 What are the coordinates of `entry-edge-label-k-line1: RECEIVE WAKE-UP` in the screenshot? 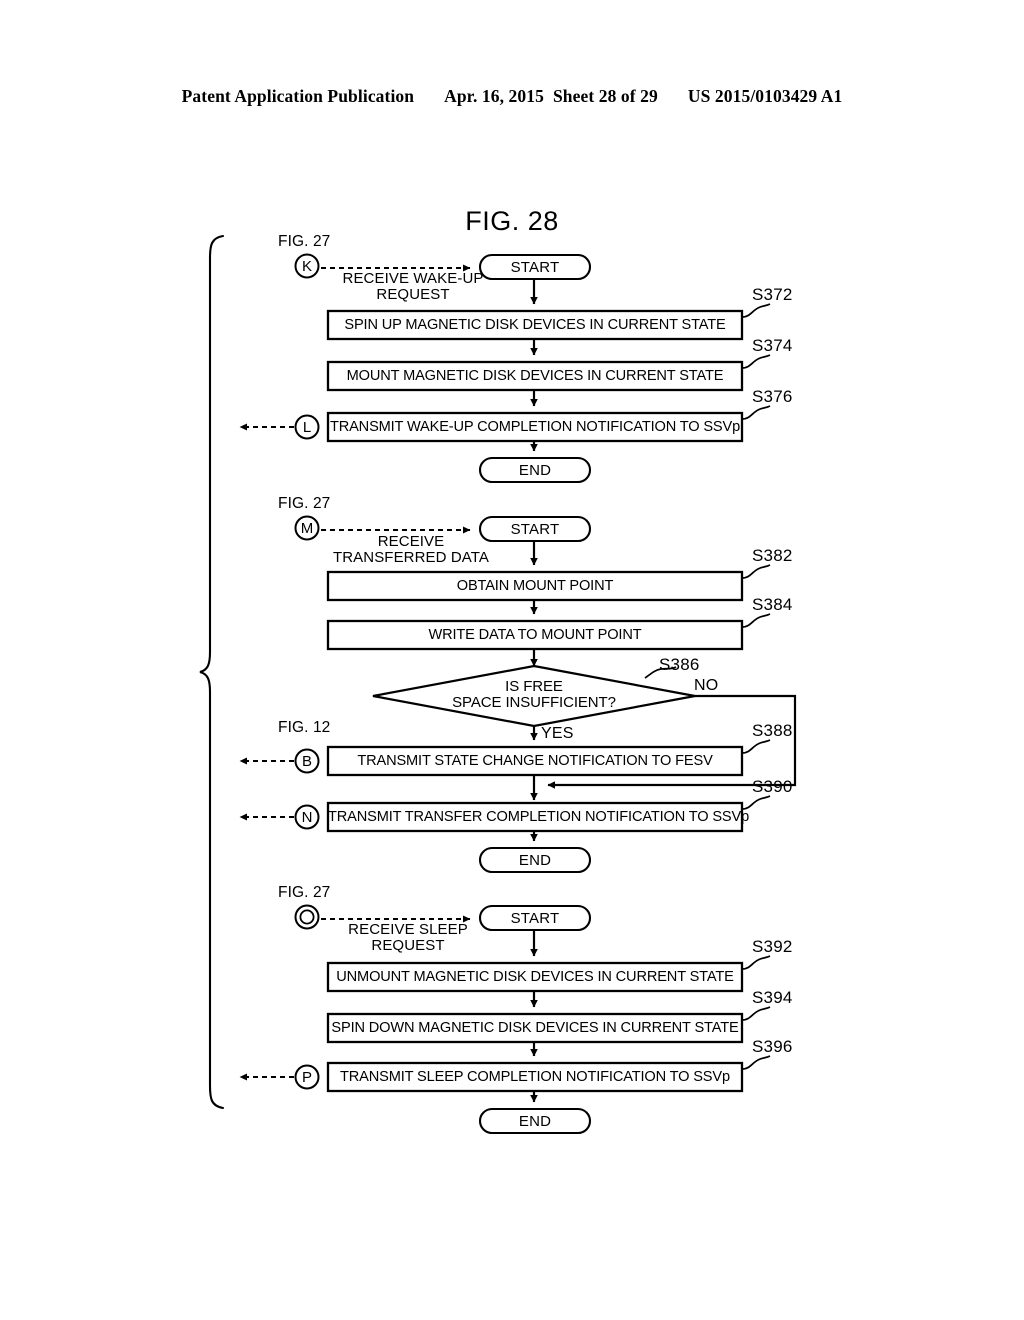 It's located at (413, 278).